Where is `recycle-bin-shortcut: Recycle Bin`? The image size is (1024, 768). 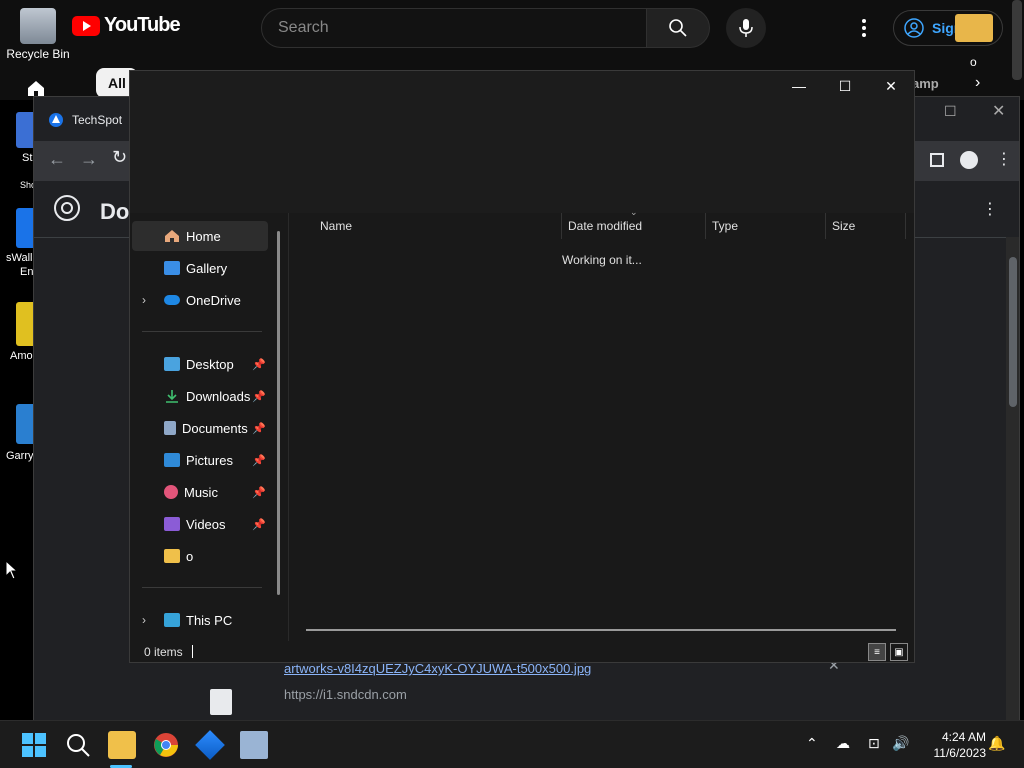
recycle-bin-shortcut: Recycle Bin is located at coordinates (38, 34).